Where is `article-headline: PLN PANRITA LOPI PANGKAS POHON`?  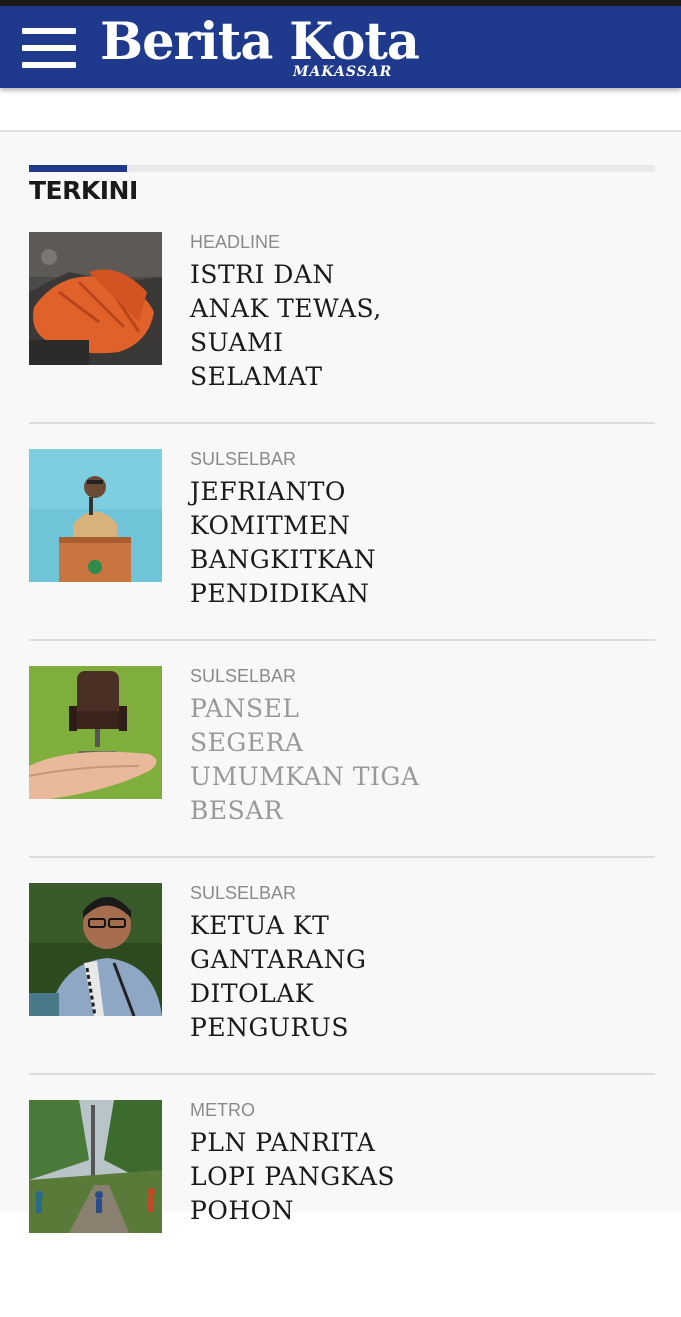 article-headline: PLN PANRITA LOPI PANGKAS POHON is located at coordinates (305, 1177).